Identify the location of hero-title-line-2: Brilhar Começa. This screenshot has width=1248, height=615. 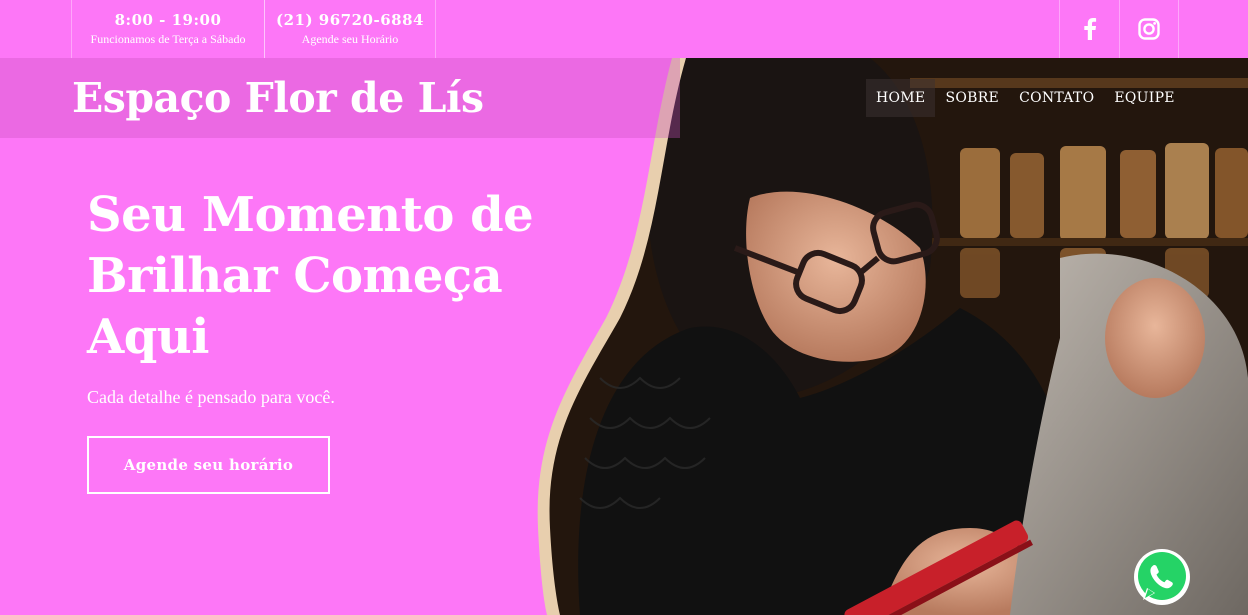
(295, 276).